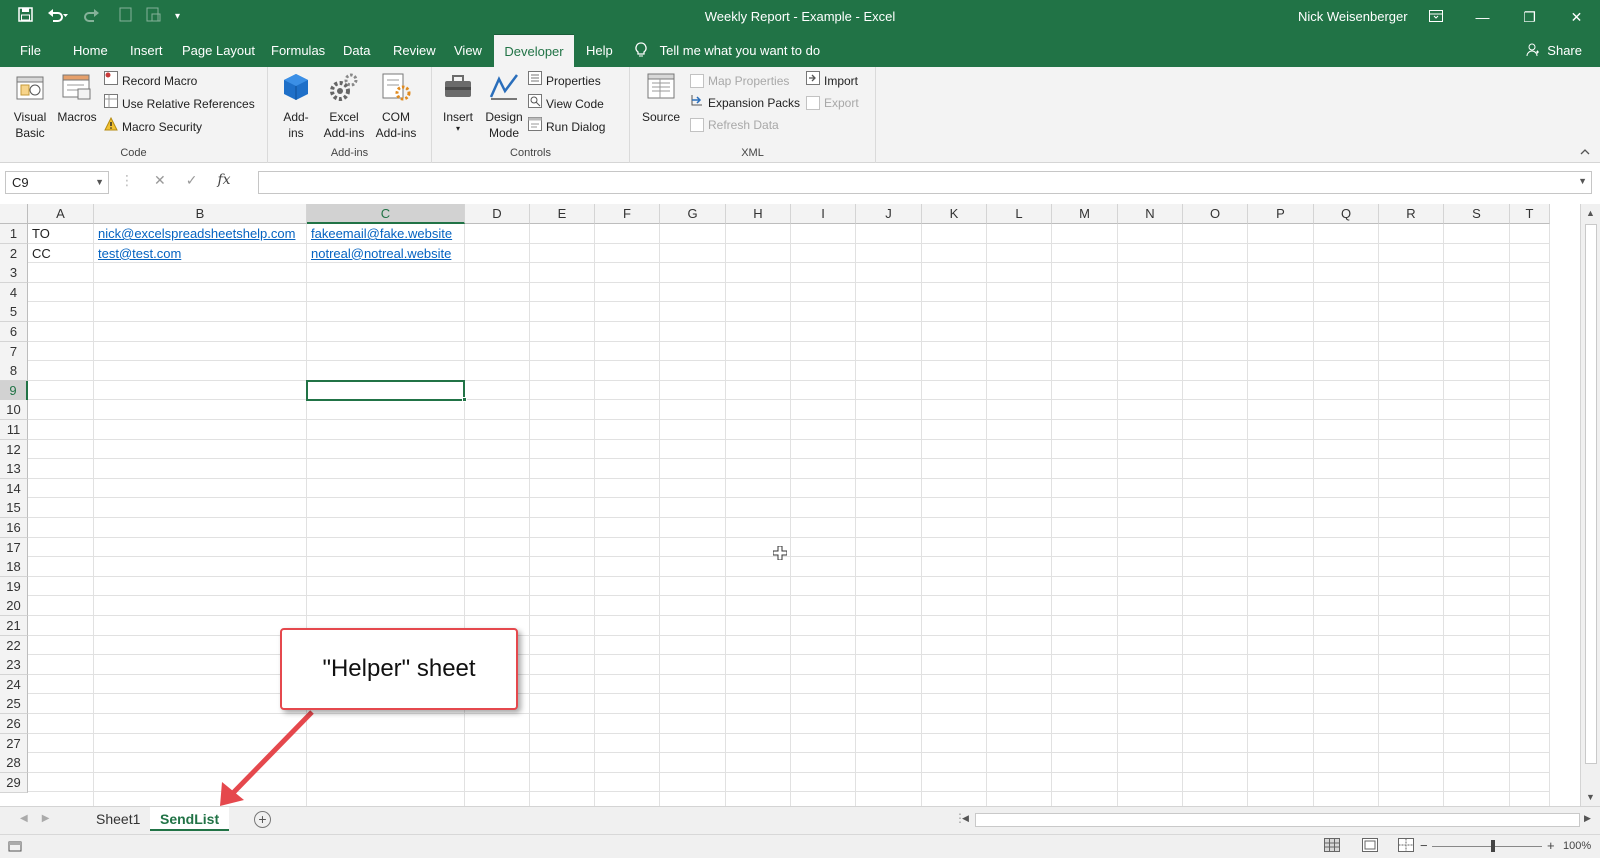 This screenshot has width=1600, height=858. I want to click on column-header-a: A, so click(61, 214).